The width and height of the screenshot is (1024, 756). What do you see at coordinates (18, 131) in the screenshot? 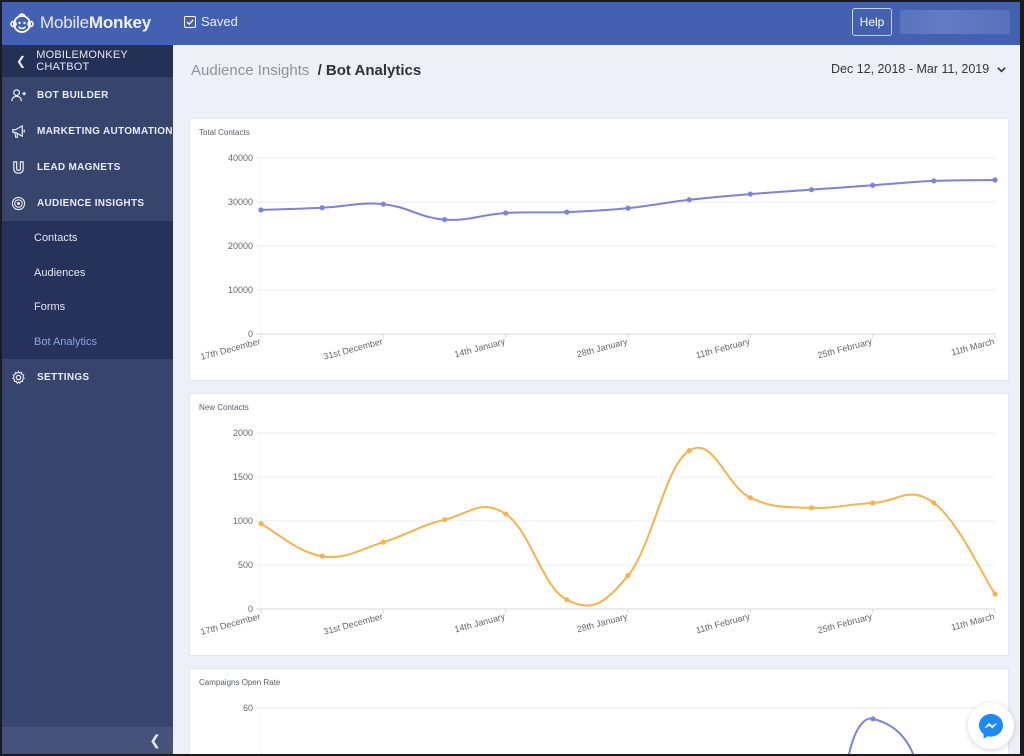
I see `megaphone-icon` at bounding box center [18, 131].